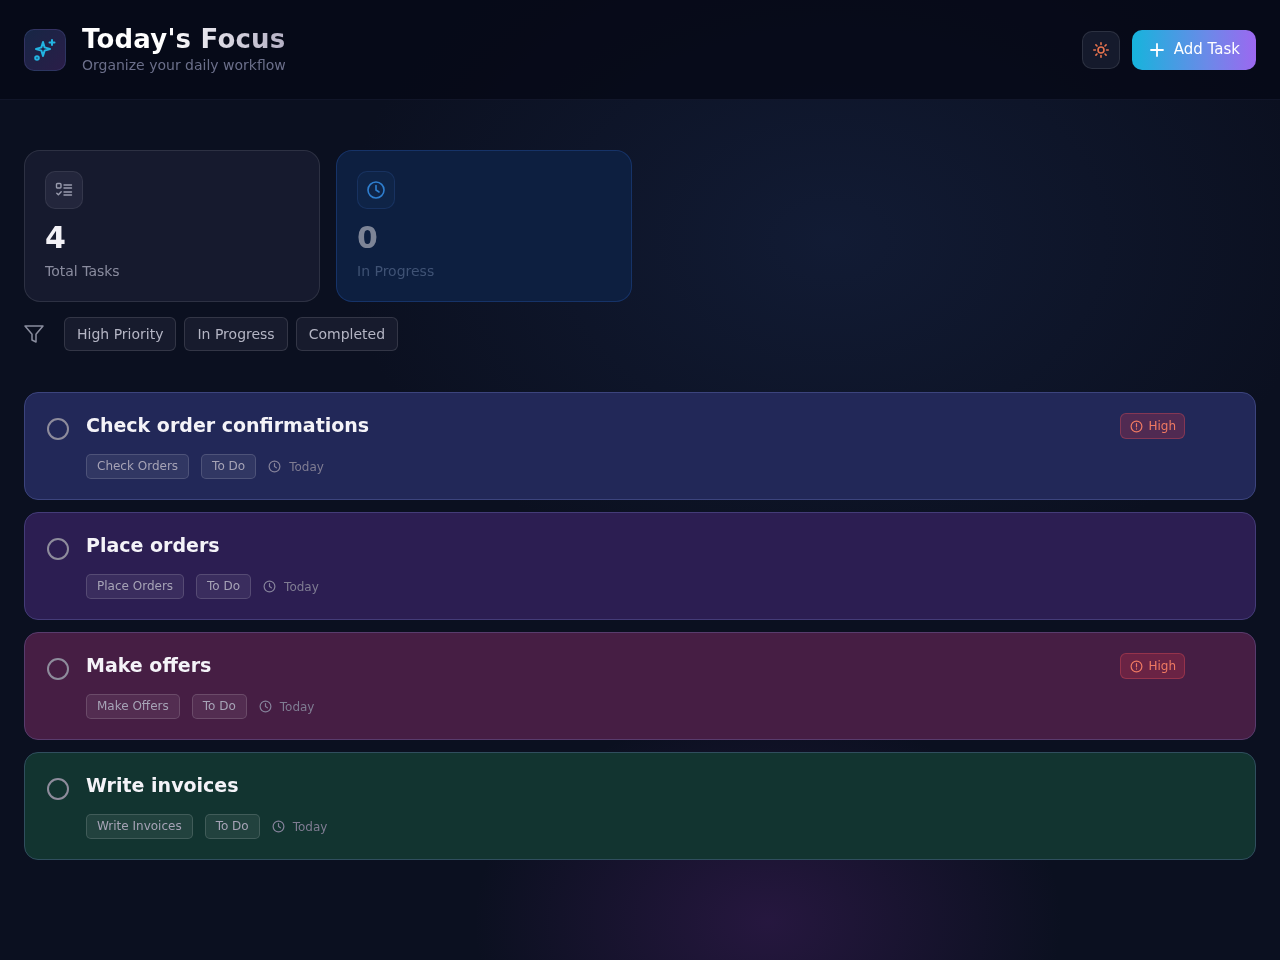 The height and width of the screenshot is (960, 1280). I want to click on category-tag: Make Offers, so click(133, 706).